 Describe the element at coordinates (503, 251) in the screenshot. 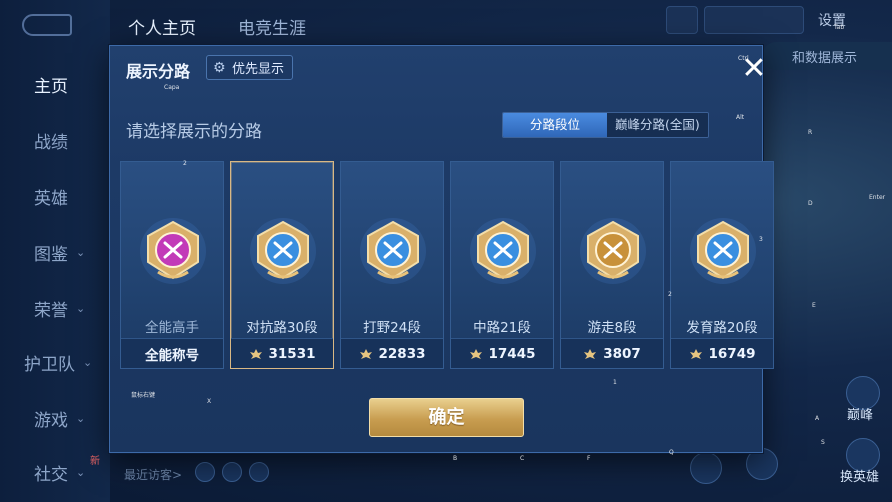

I see `mid-lane-emblem-icon` at that location.